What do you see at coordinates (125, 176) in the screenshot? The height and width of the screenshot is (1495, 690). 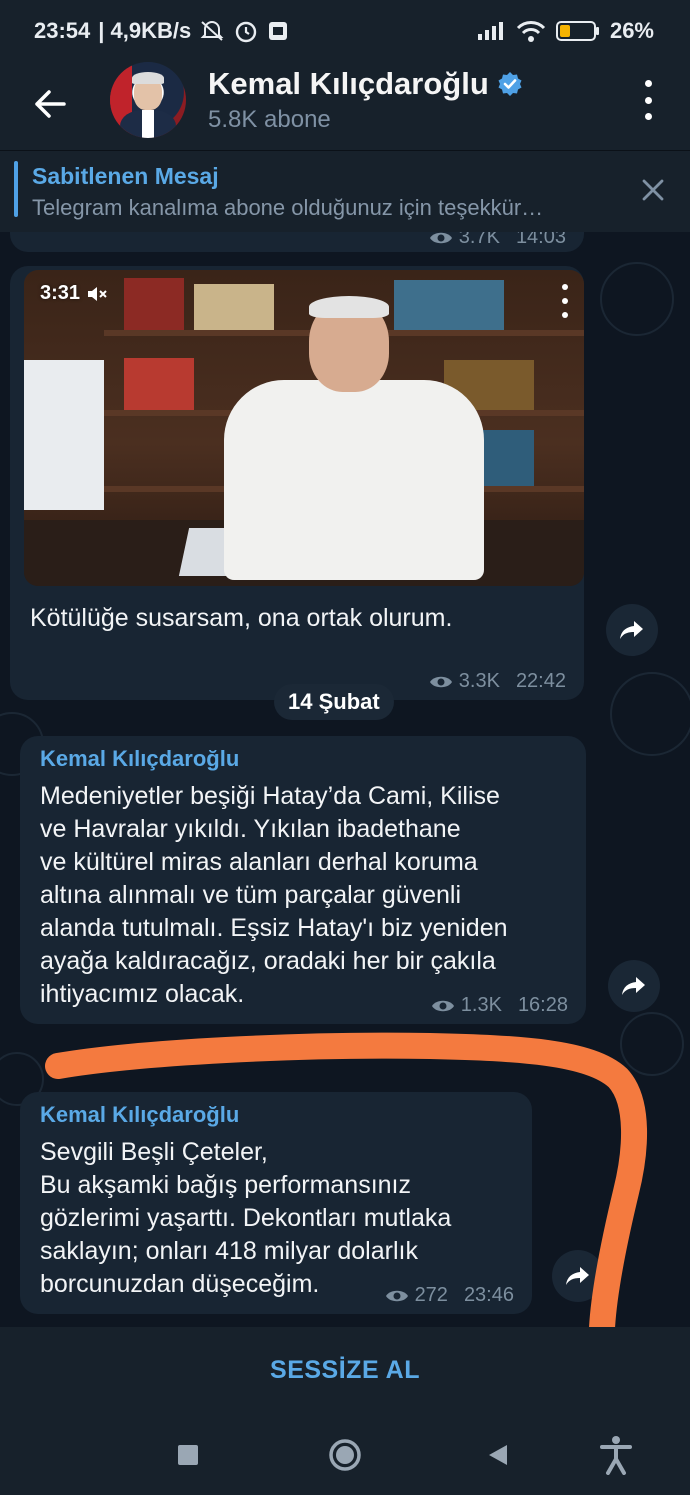 I see `pinned-title: Sabitlenen Mesaj` at bounding box center [125, 176].